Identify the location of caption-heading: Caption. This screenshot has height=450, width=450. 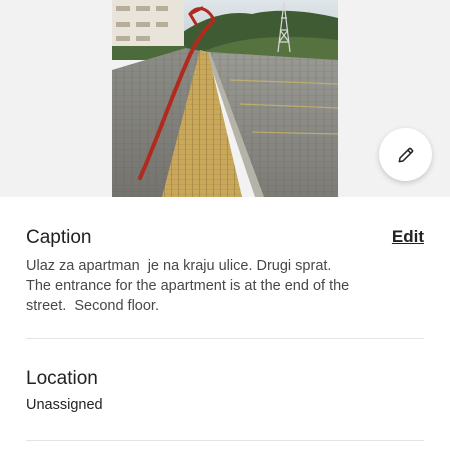
(59, 237).